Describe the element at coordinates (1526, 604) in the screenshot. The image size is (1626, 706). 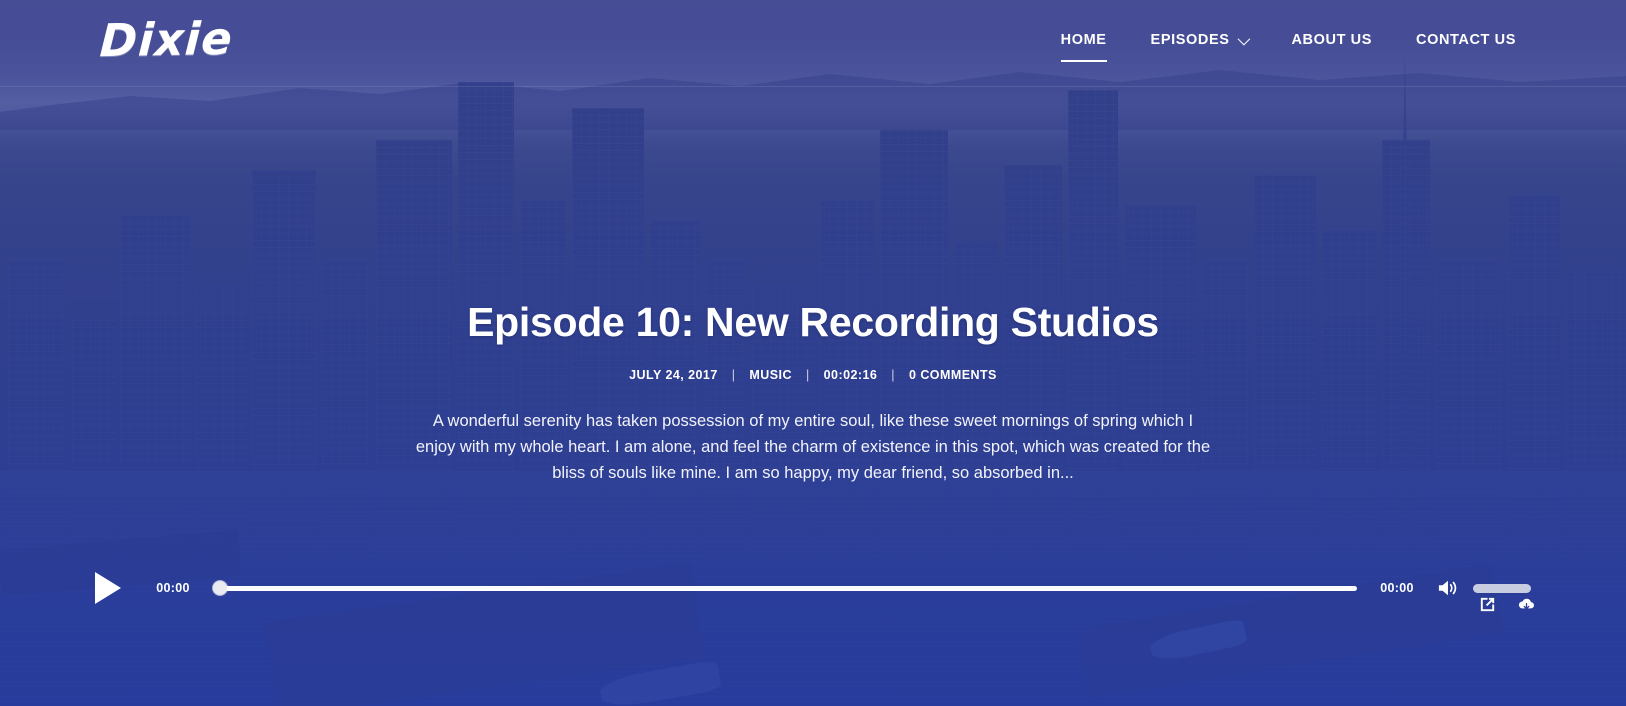
I see `download-cloud-icon` at that location.